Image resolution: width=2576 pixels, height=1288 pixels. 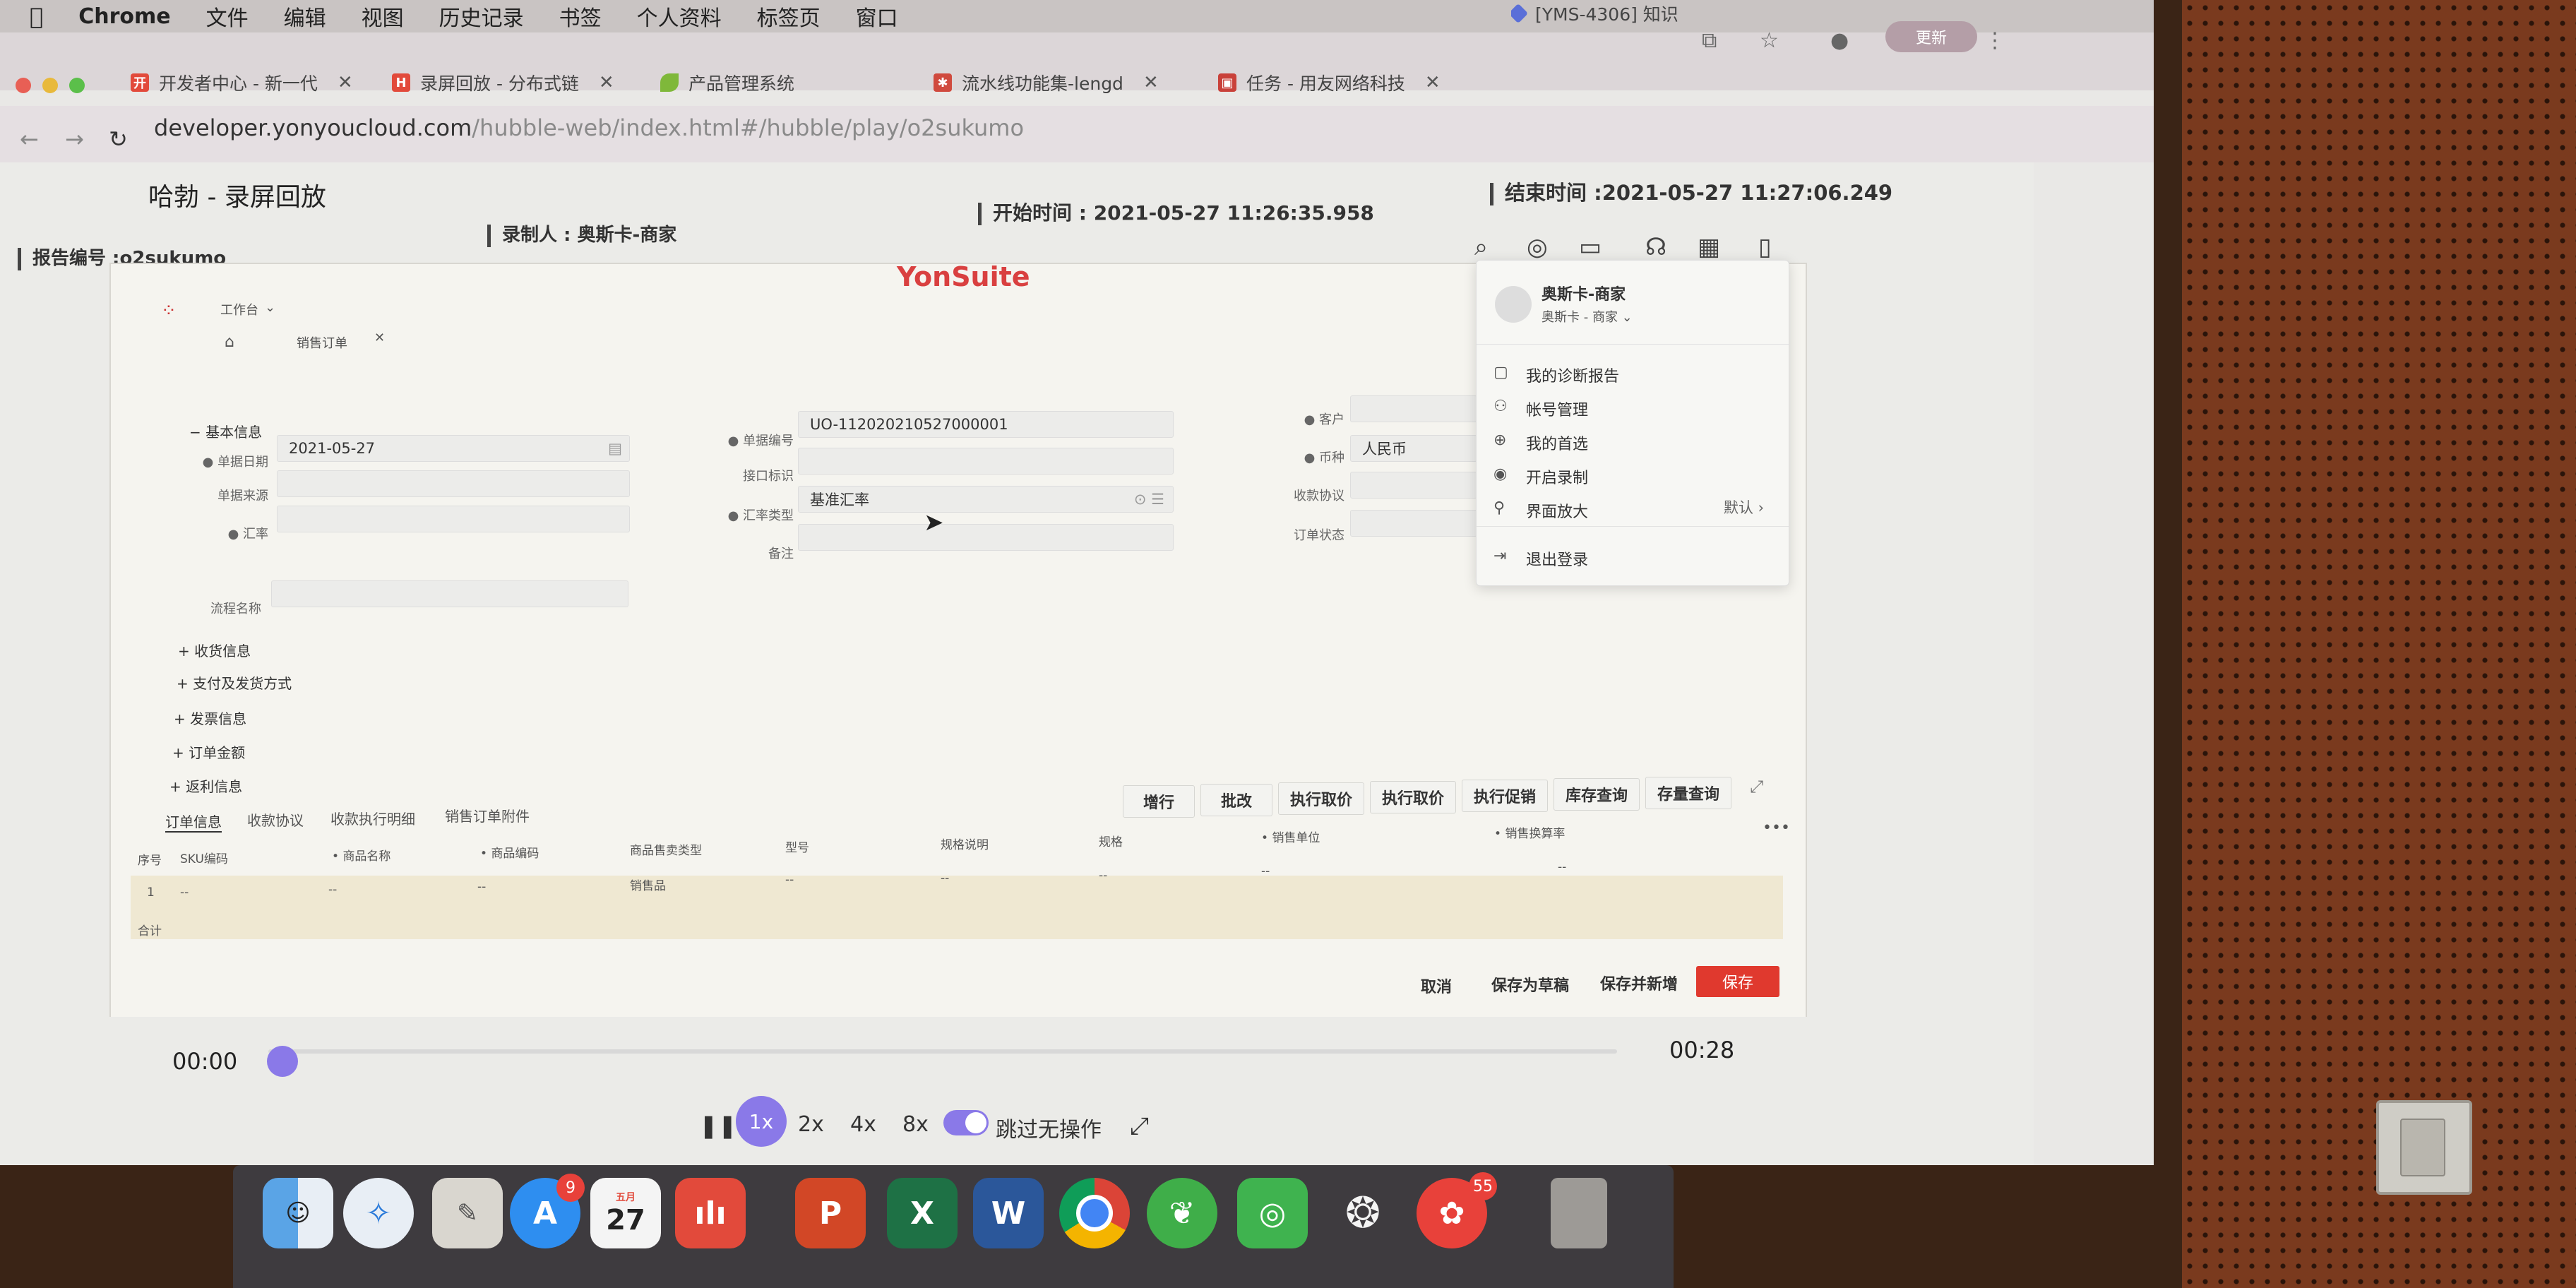 I want to click on doc-source-field, so click(x=453, y=483).